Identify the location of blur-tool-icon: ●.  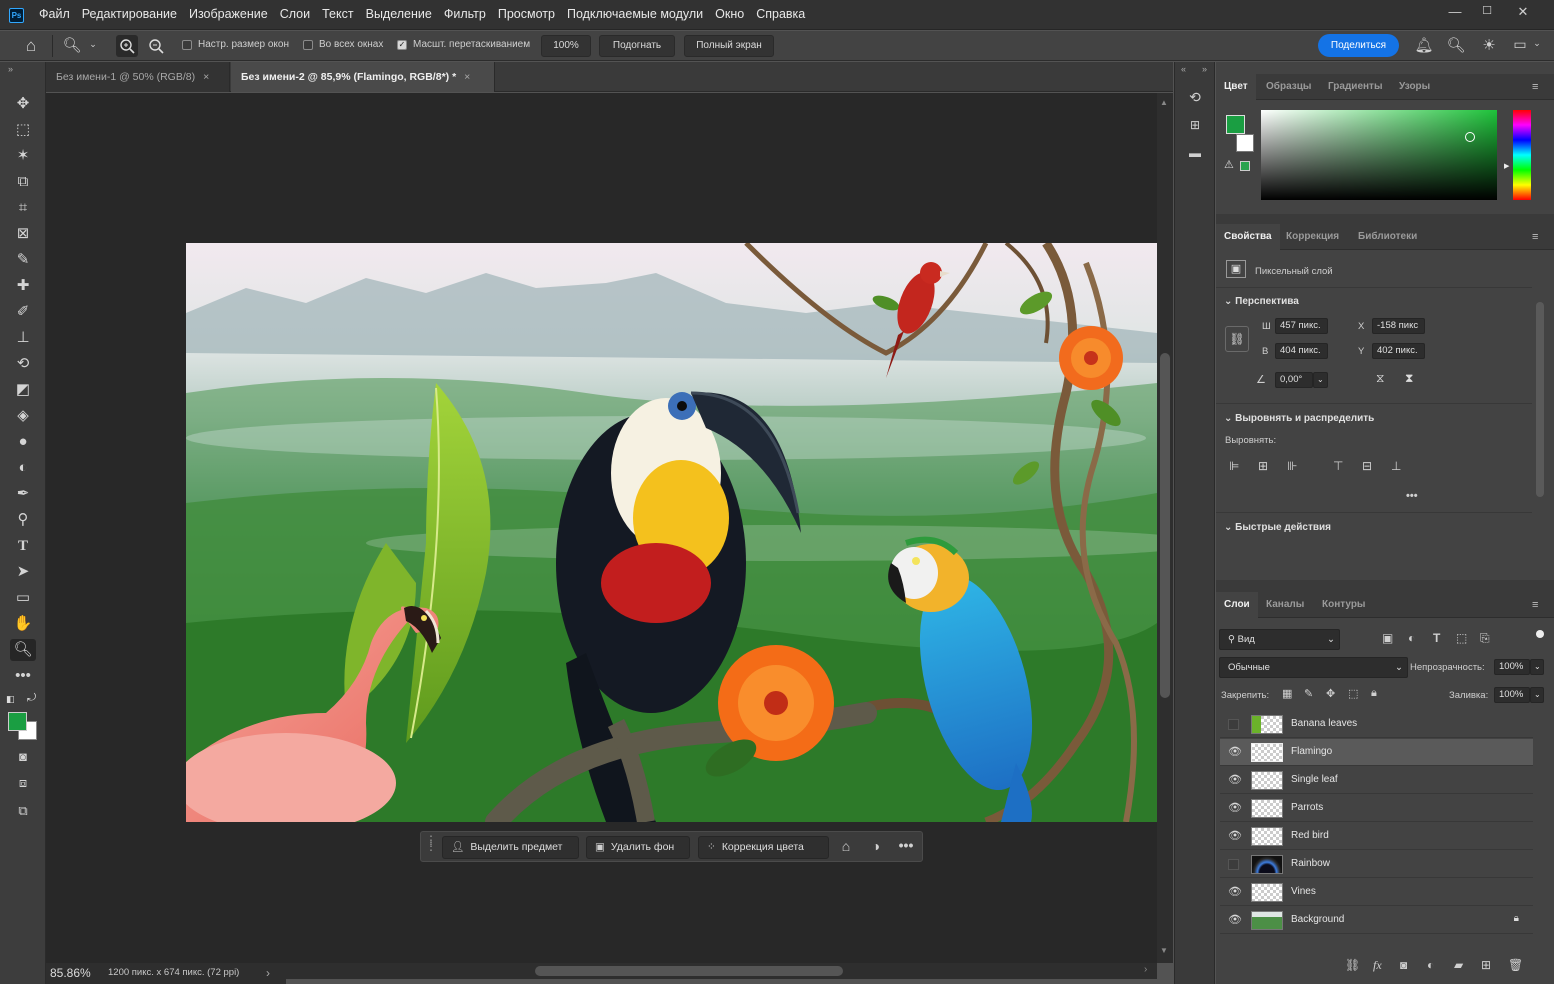
(23, 442).